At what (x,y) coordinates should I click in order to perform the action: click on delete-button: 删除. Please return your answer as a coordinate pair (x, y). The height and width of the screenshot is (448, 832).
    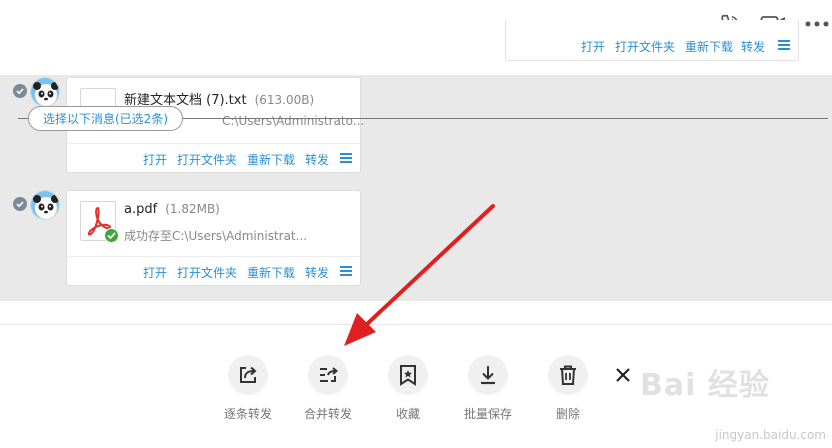
    Looking at the image, I should click on (568, 388).